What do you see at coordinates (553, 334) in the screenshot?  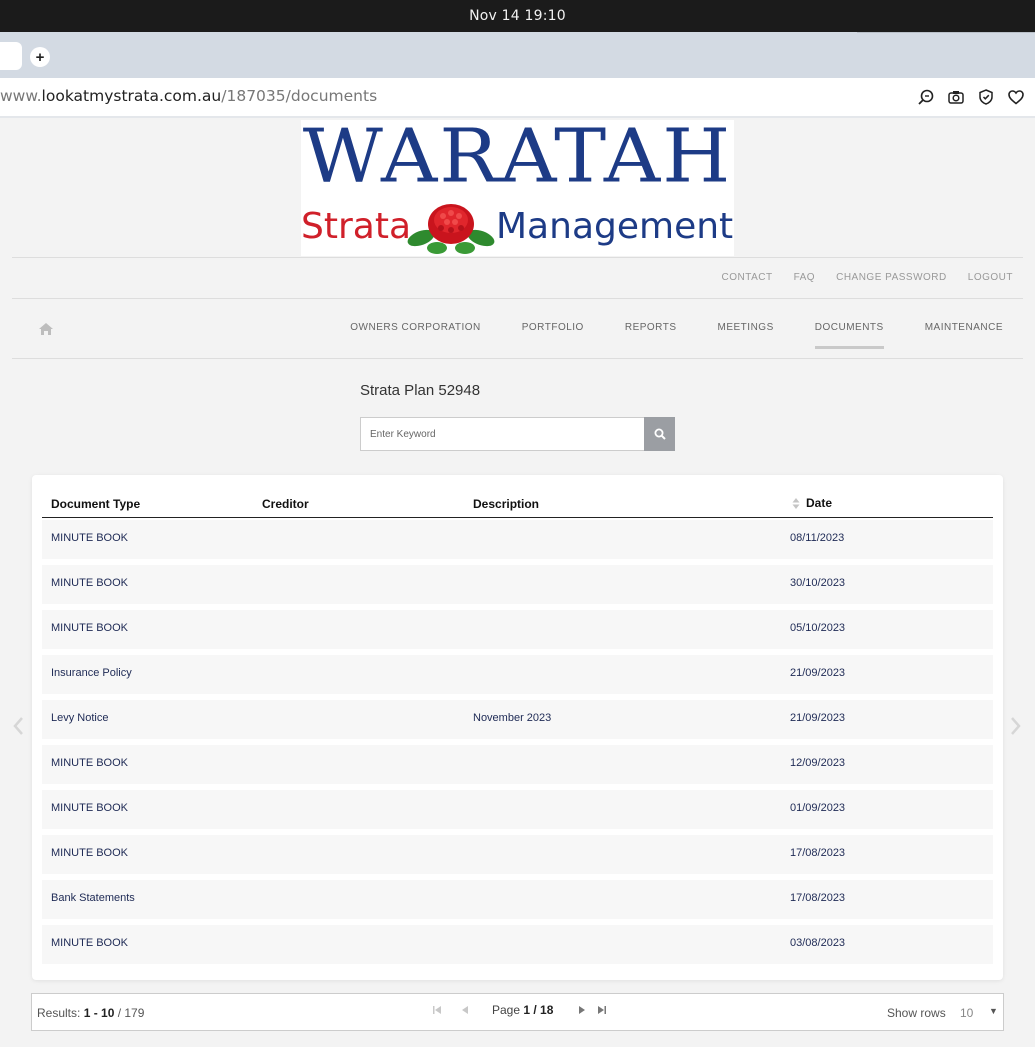 I see `nav-portfolio: PORTFOLIO` at bounding box center [553, 334].